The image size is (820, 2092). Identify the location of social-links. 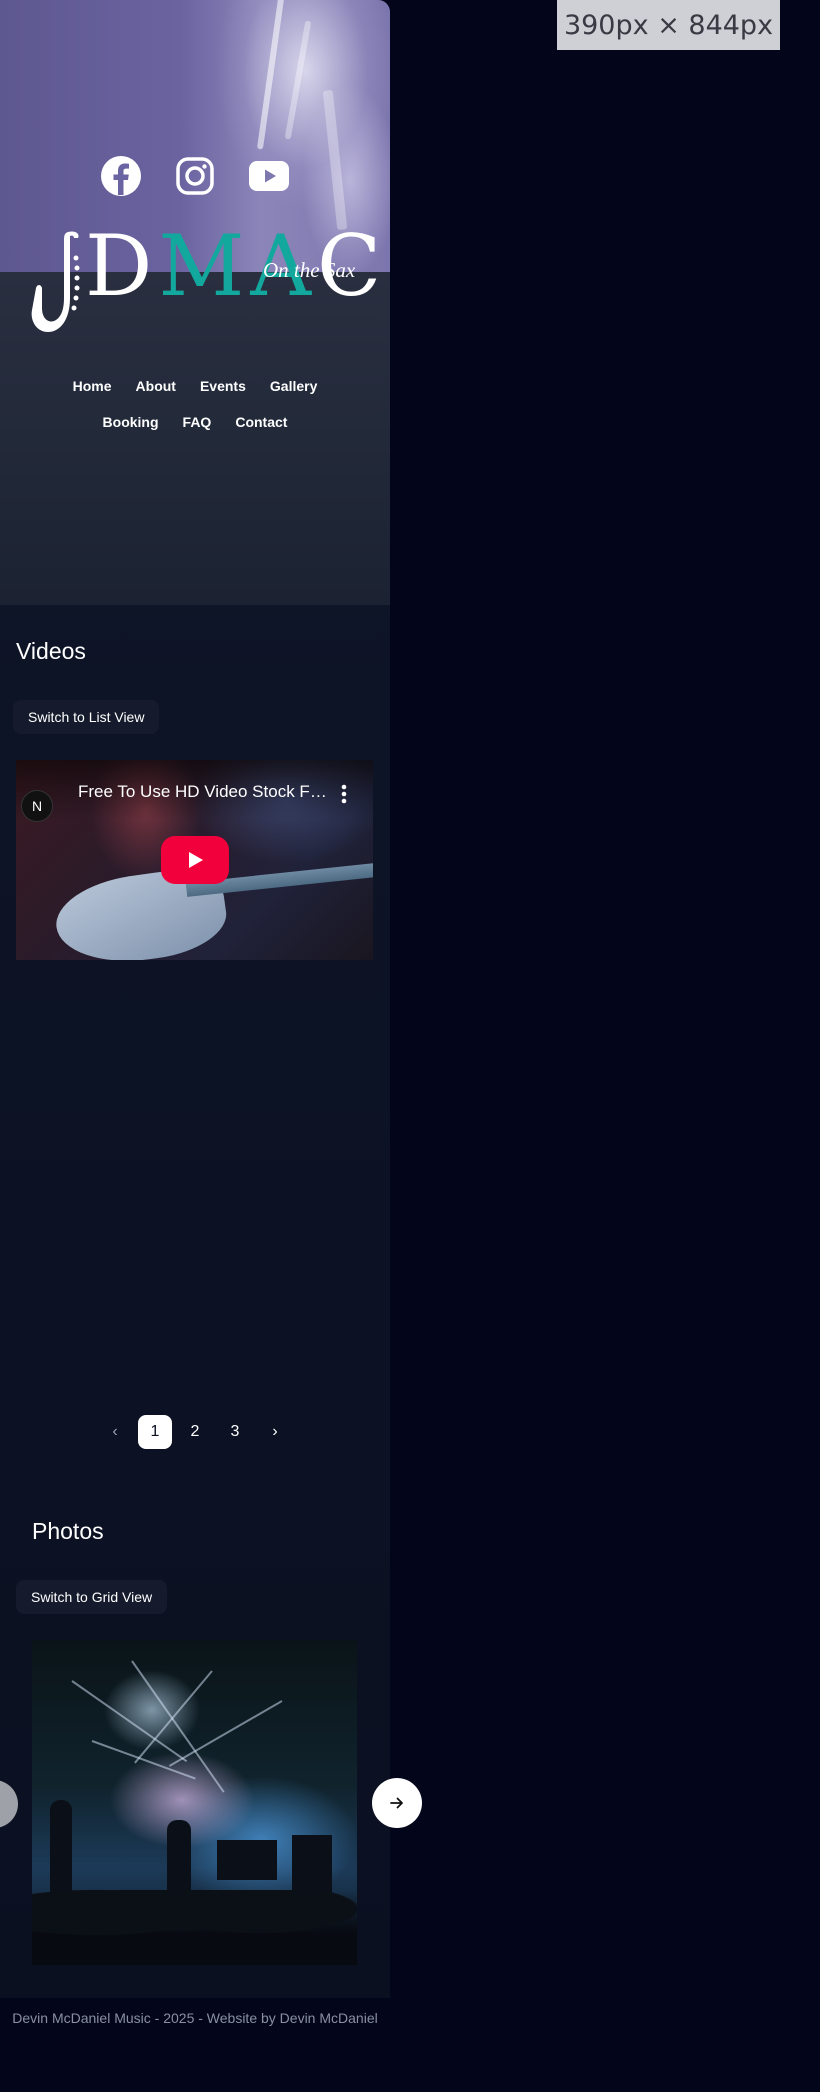
(195, 176).